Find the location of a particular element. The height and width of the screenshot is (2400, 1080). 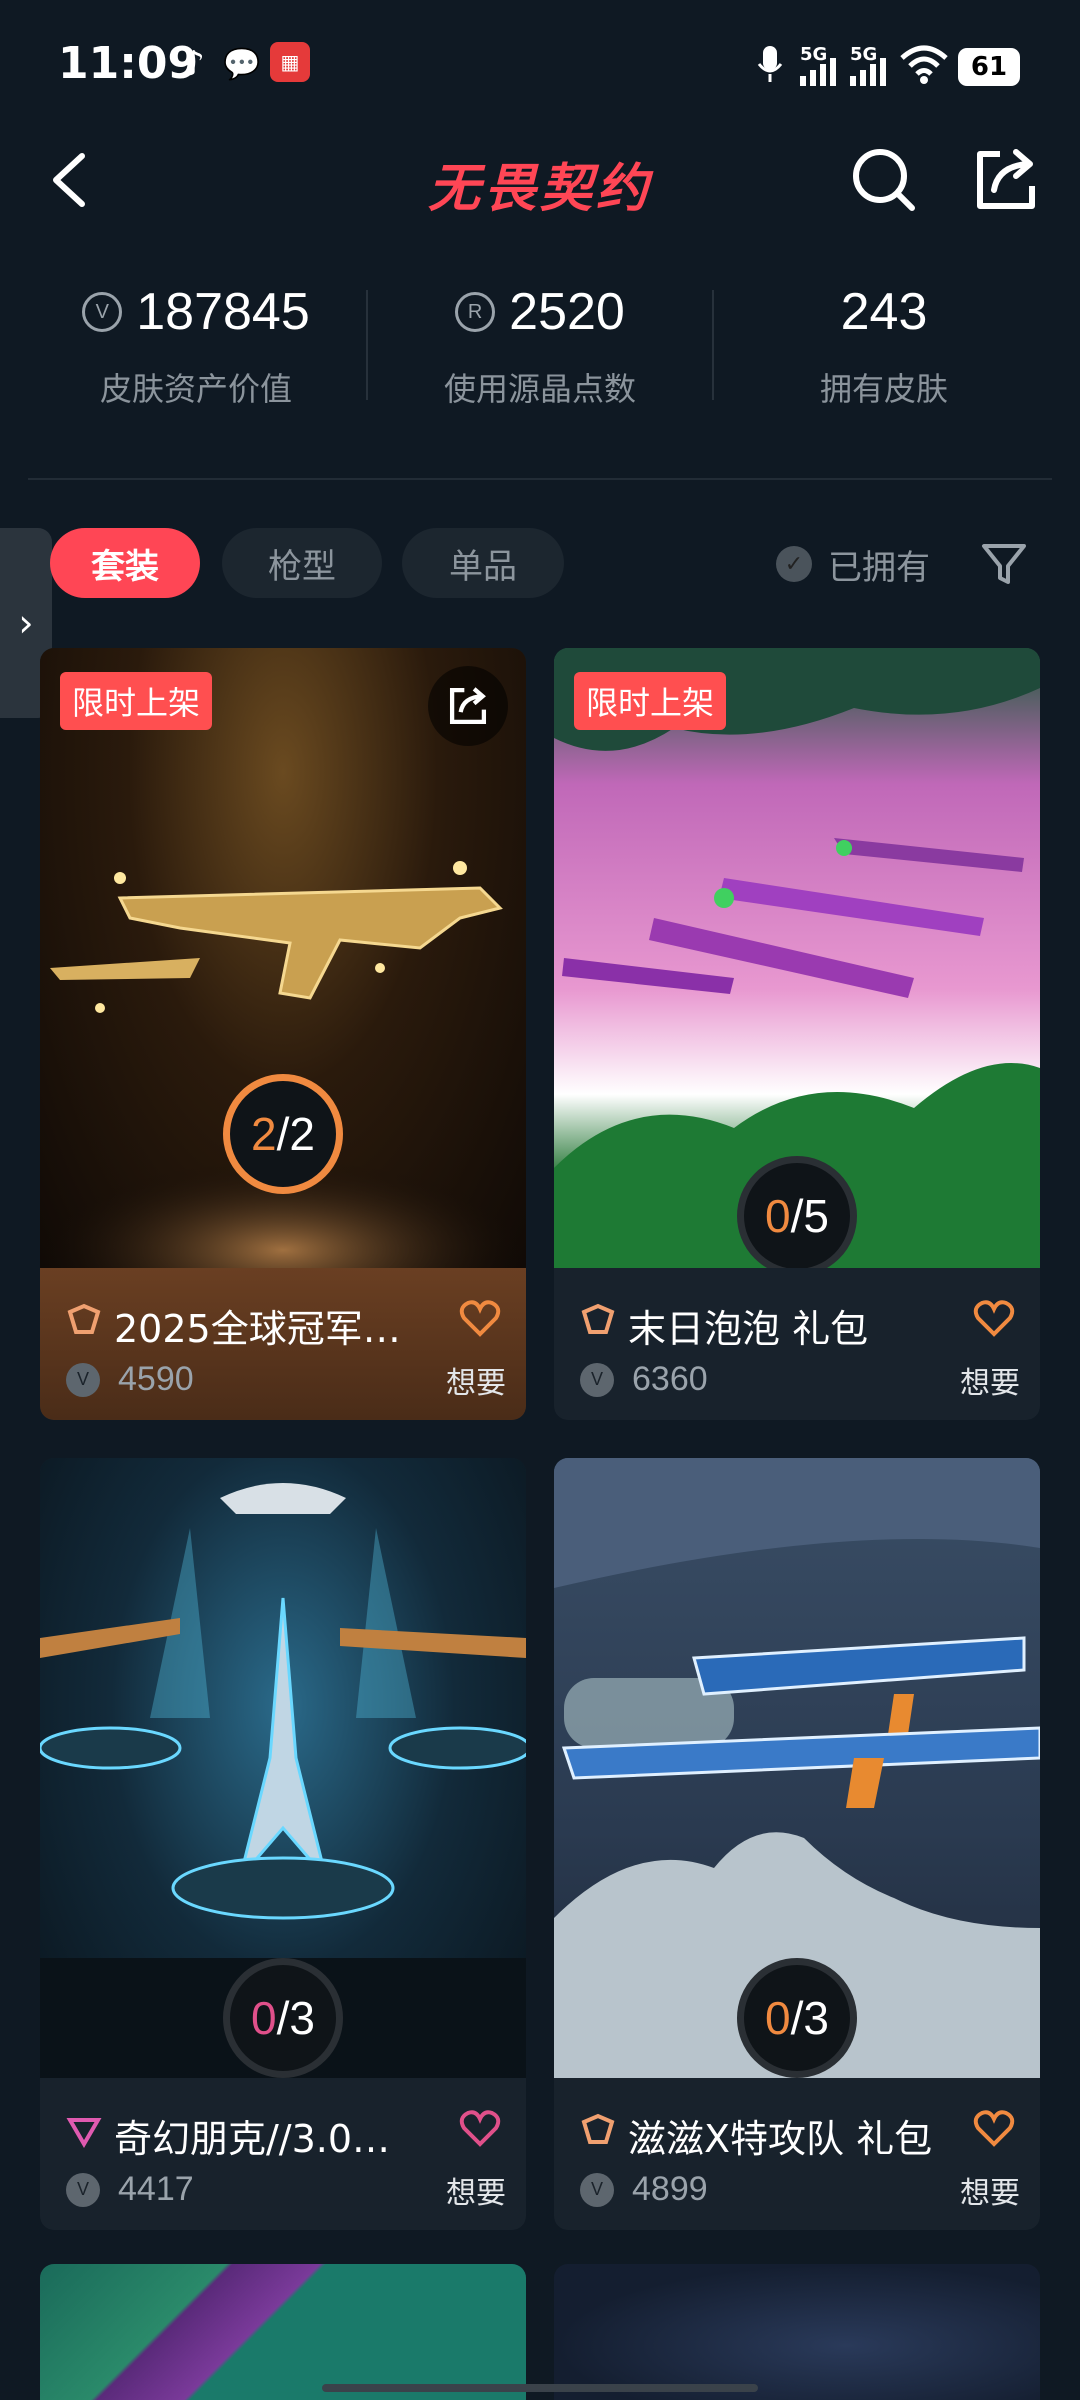

bundle-card: 限时上架 2/2 2025全球冠军… V 4590 想要 is located at coordinates (283, 1034).